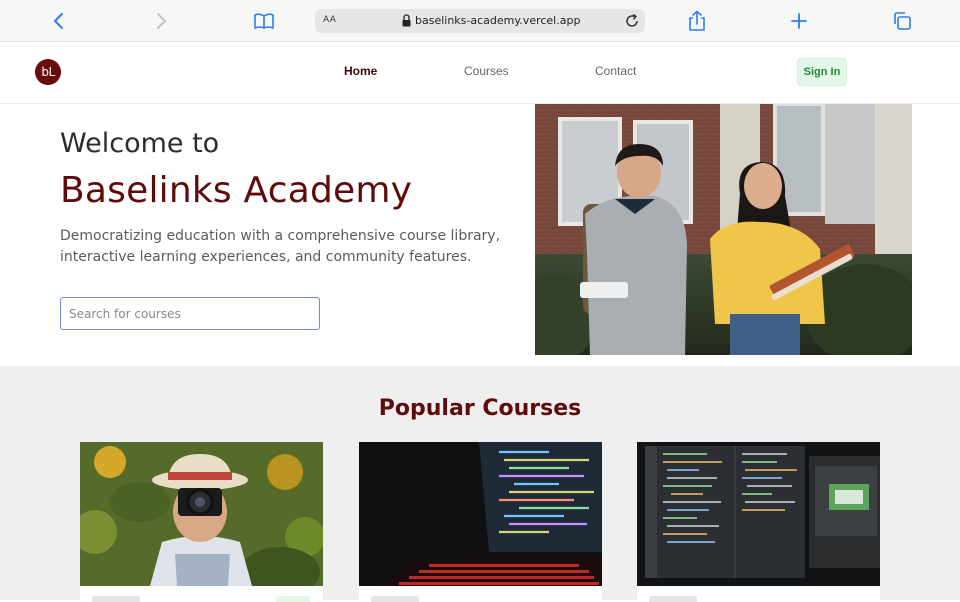 The width and height of the screenshot is (960, 602). I want to click on browser-toolbar: AA baselinks-academy.vercel.app, so click(480, 21).